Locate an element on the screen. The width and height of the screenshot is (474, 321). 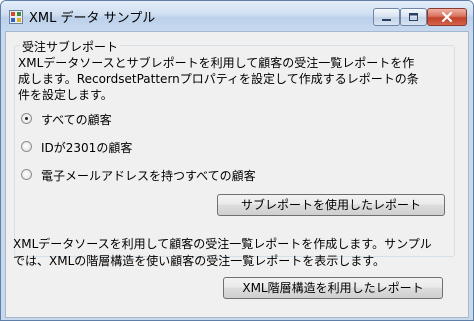
close-icon is located at coordinates (447, 17).